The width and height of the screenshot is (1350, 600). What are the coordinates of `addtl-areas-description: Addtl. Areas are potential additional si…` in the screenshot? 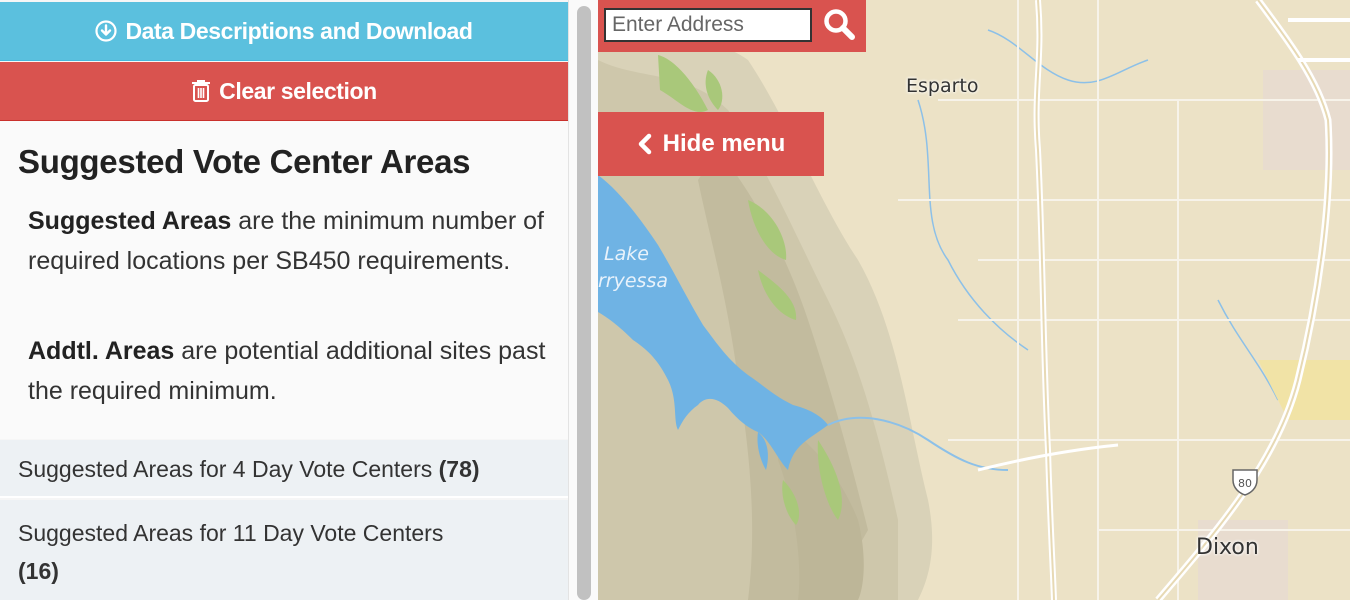 It's located at (288, 371).